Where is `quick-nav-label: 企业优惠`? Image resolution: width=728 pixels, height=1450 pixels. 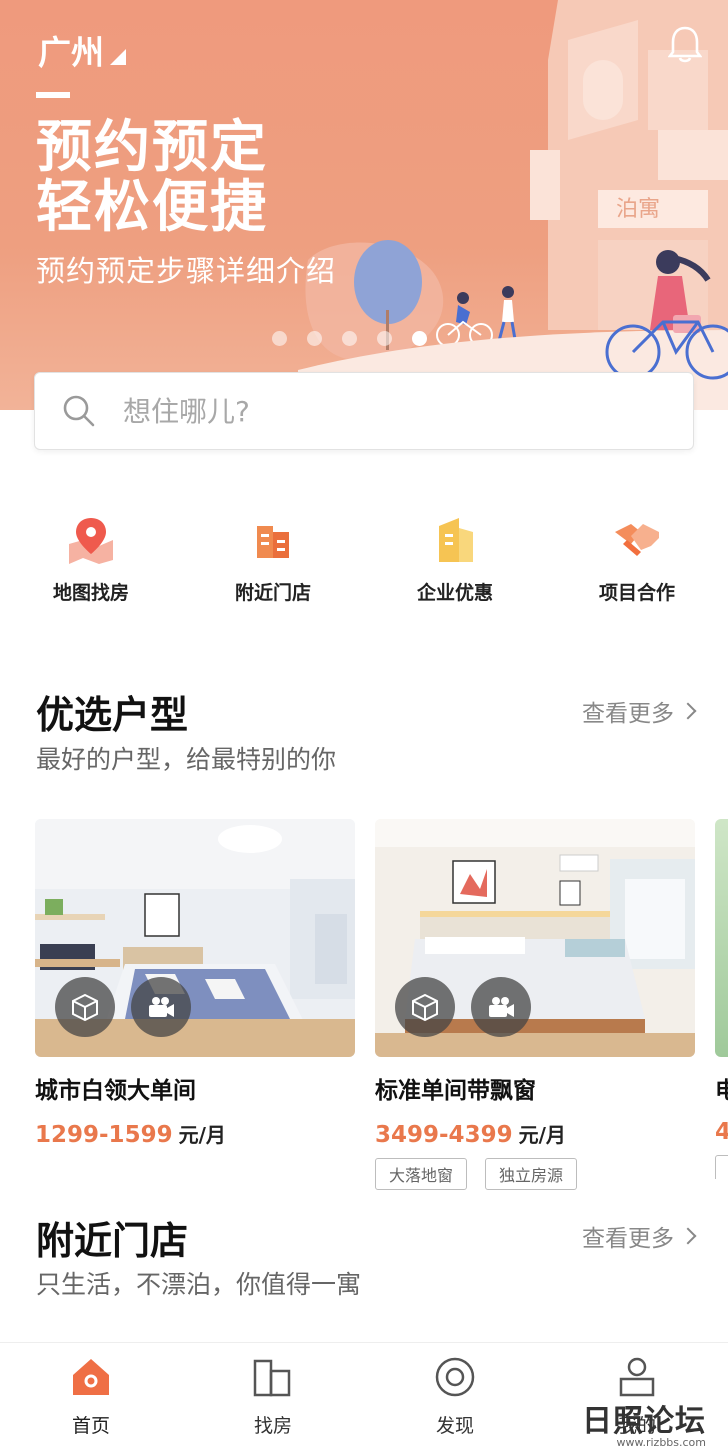
quick-nav-label: 企业优惠 is located at coordinates (454, 593).